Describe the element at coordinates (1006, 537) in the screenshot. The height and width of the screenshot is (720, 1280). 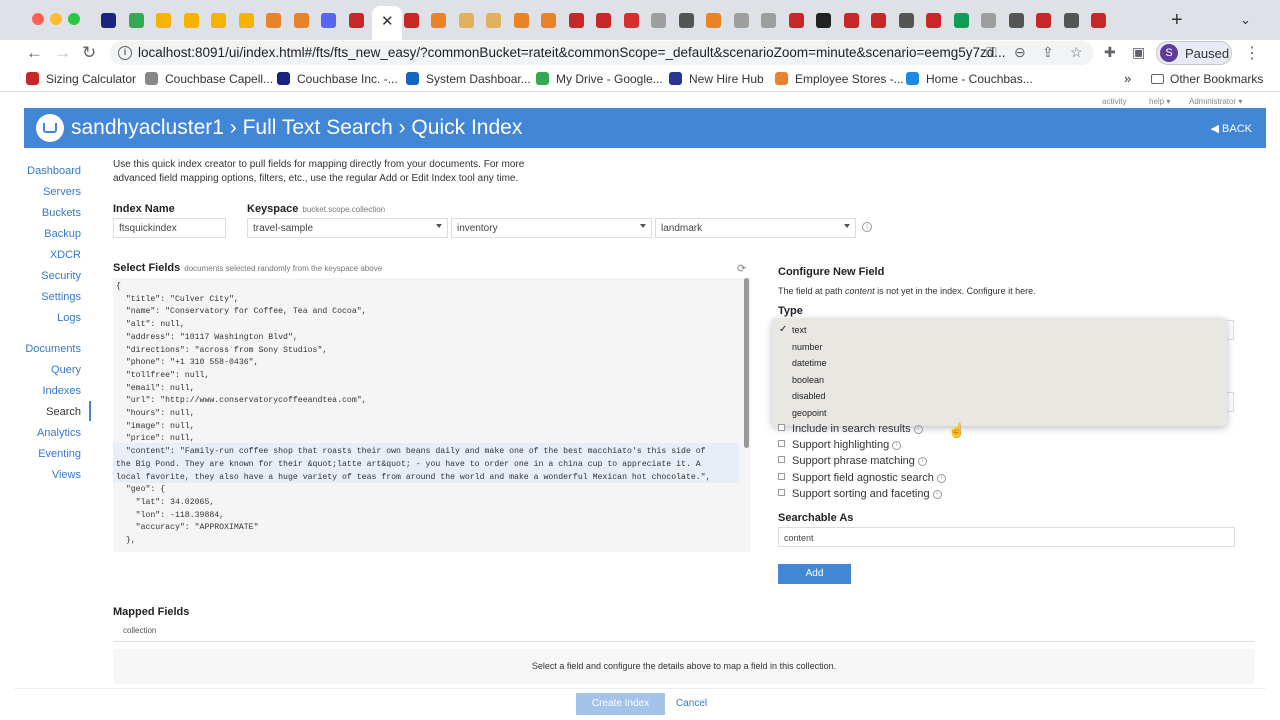
I see `searchable-as-input: content` at that location.